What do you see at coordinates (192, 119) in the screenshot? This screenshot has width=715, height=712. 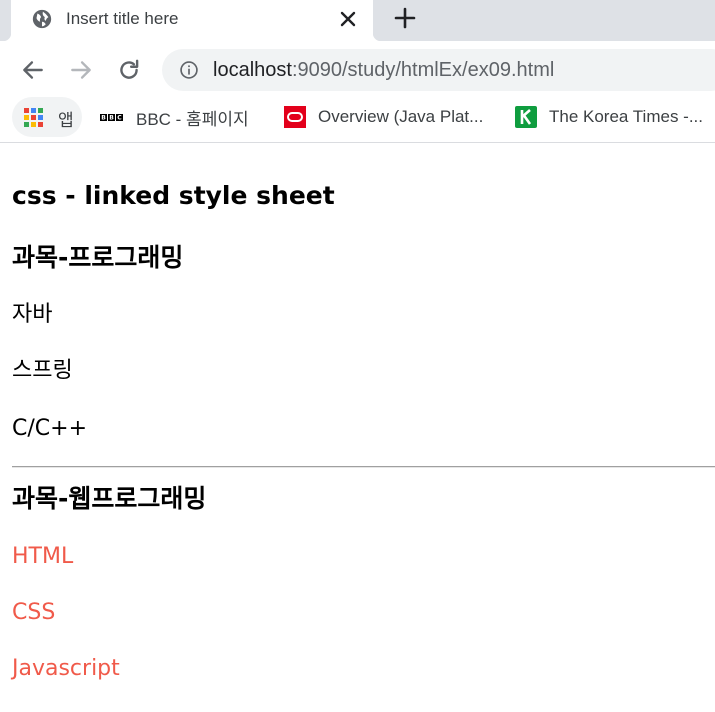 I see `bookmark-label: BBC - 홈페이지` at bounding box center [192, 119].